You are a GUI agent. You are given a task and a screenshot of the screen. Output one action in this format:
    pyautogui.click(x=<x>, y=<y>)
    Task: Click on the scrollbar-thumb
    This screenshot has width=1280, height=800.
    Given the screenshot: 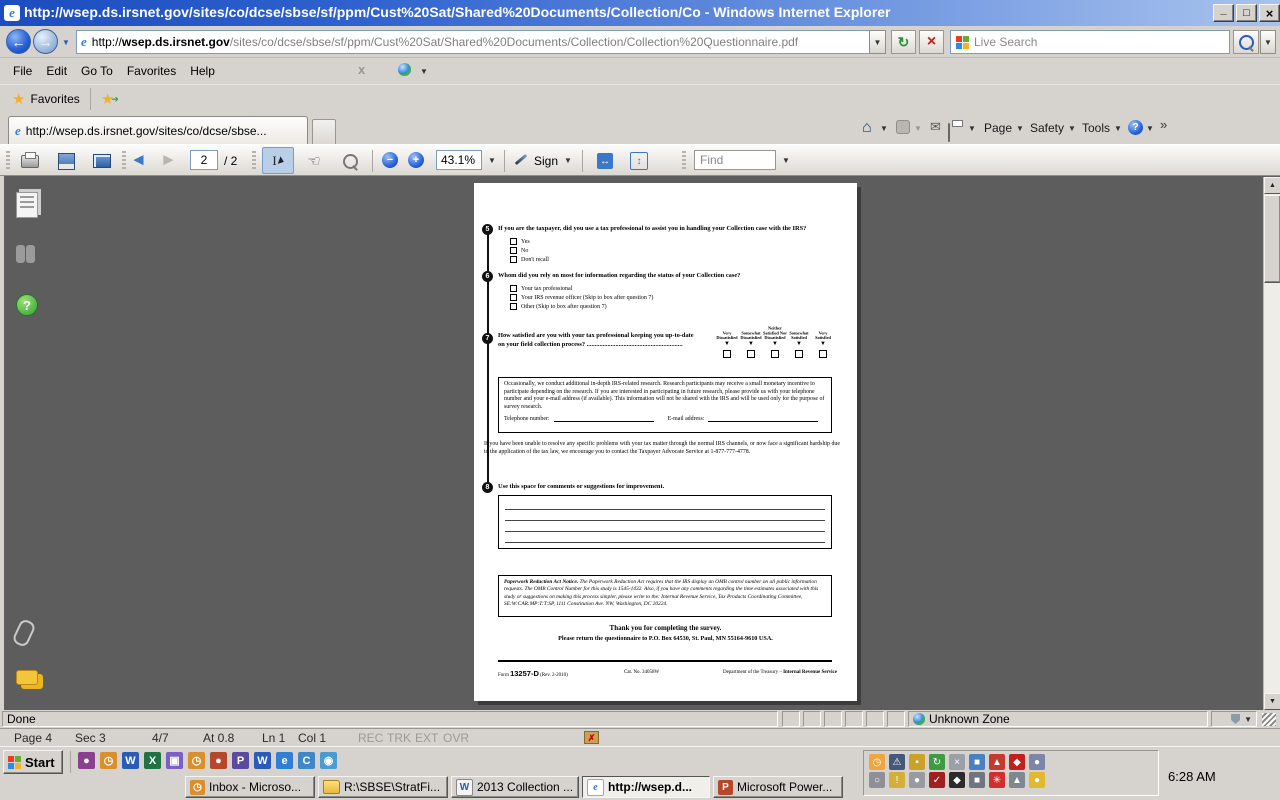 What is the action you would take?
    pyautogui.click(x=1272, y=239)
    